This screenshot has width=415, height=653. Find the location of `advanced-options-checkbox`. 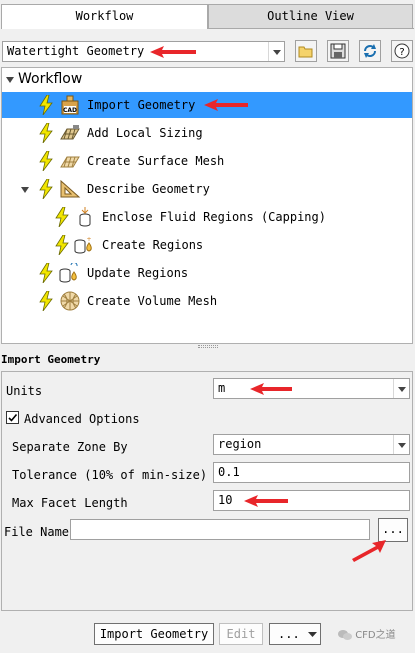

advanced-options-checkbox is located at coordinates (12, 417).